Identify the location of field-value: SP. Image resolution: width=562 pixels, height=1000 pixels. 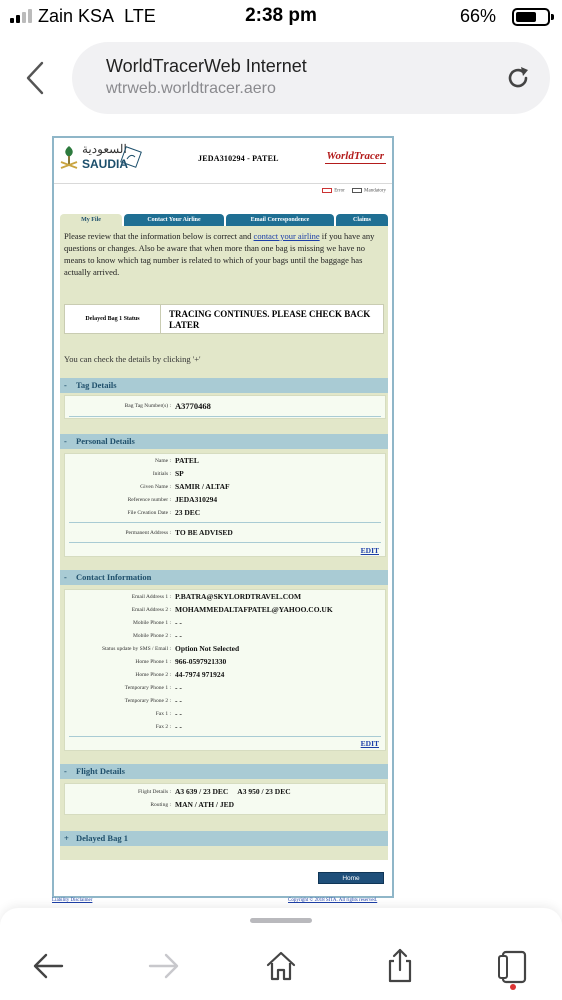
(179, 473).